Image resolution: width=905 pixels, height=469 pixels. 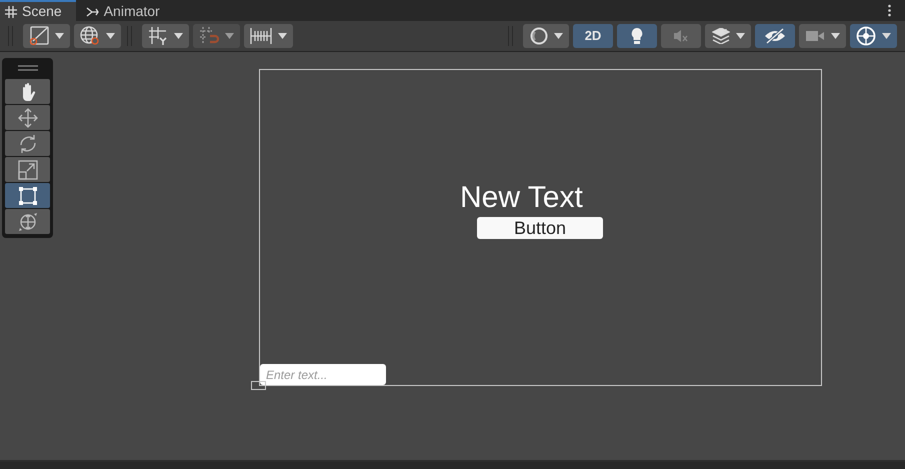 I want to click on hidden-eye-icon, so click(x=775, y=36).